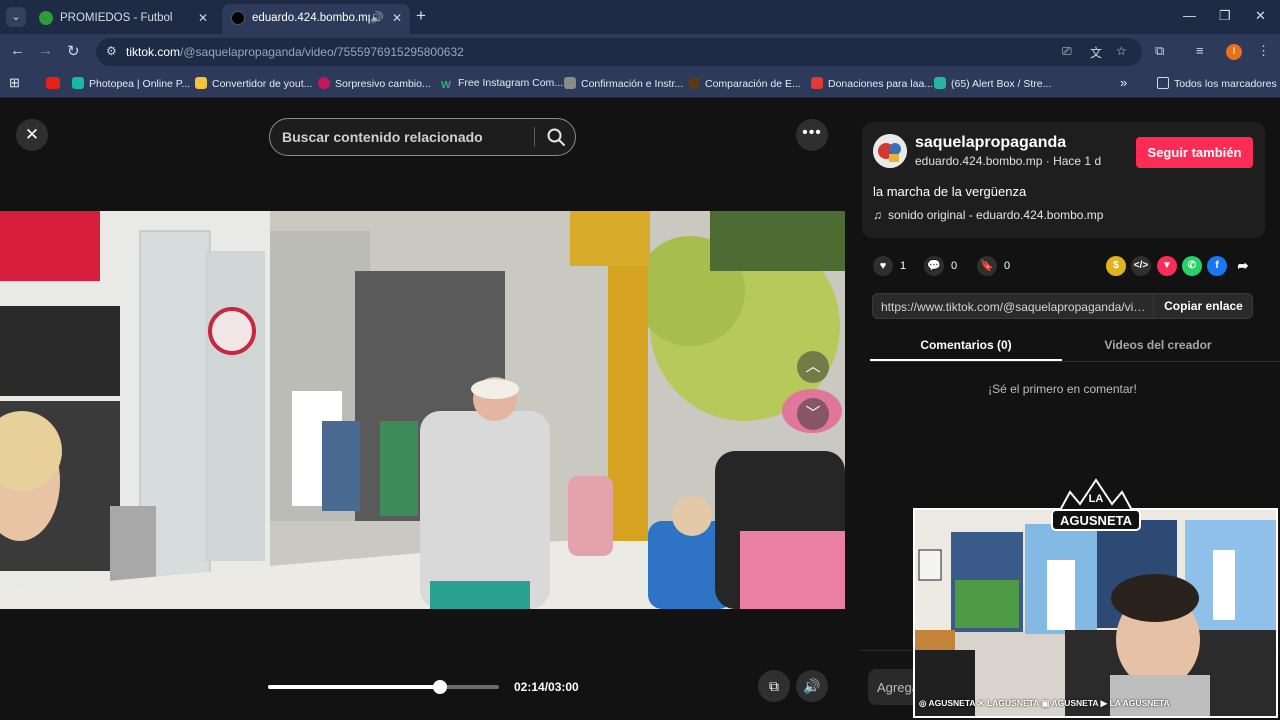 The width and height of the screenshot is (1280, 720). I want to click on music-title: sonido original - eduardo.424.bombo.mp, so click(996, 215).